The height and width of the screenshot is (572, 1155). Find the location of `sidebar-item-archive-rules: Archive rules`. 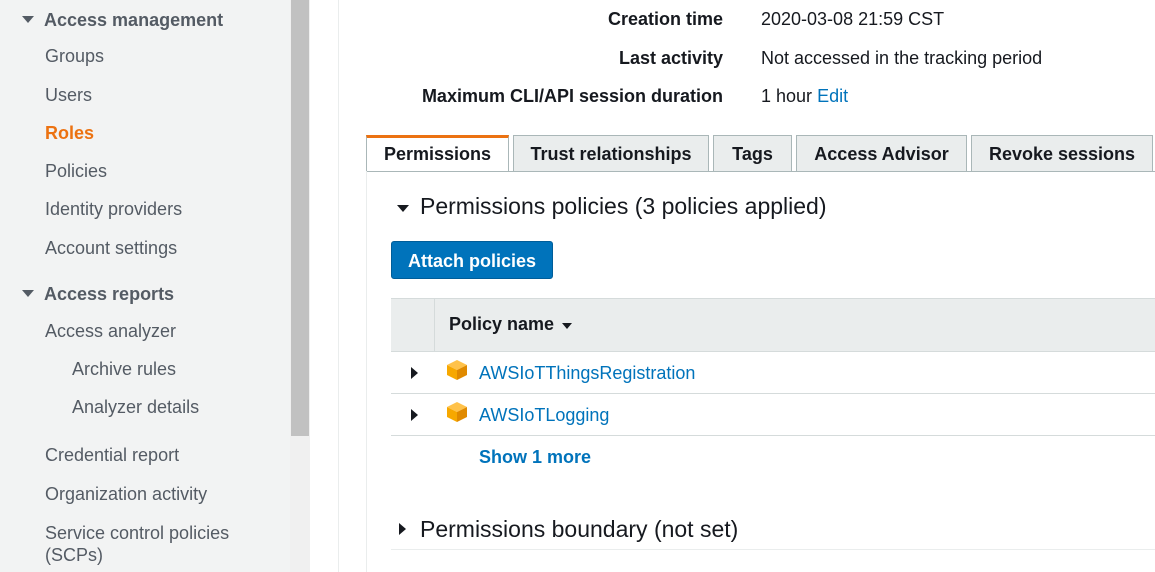

sidebar-item-archive-rules: Archive rules is located at coordinates (124, 369).